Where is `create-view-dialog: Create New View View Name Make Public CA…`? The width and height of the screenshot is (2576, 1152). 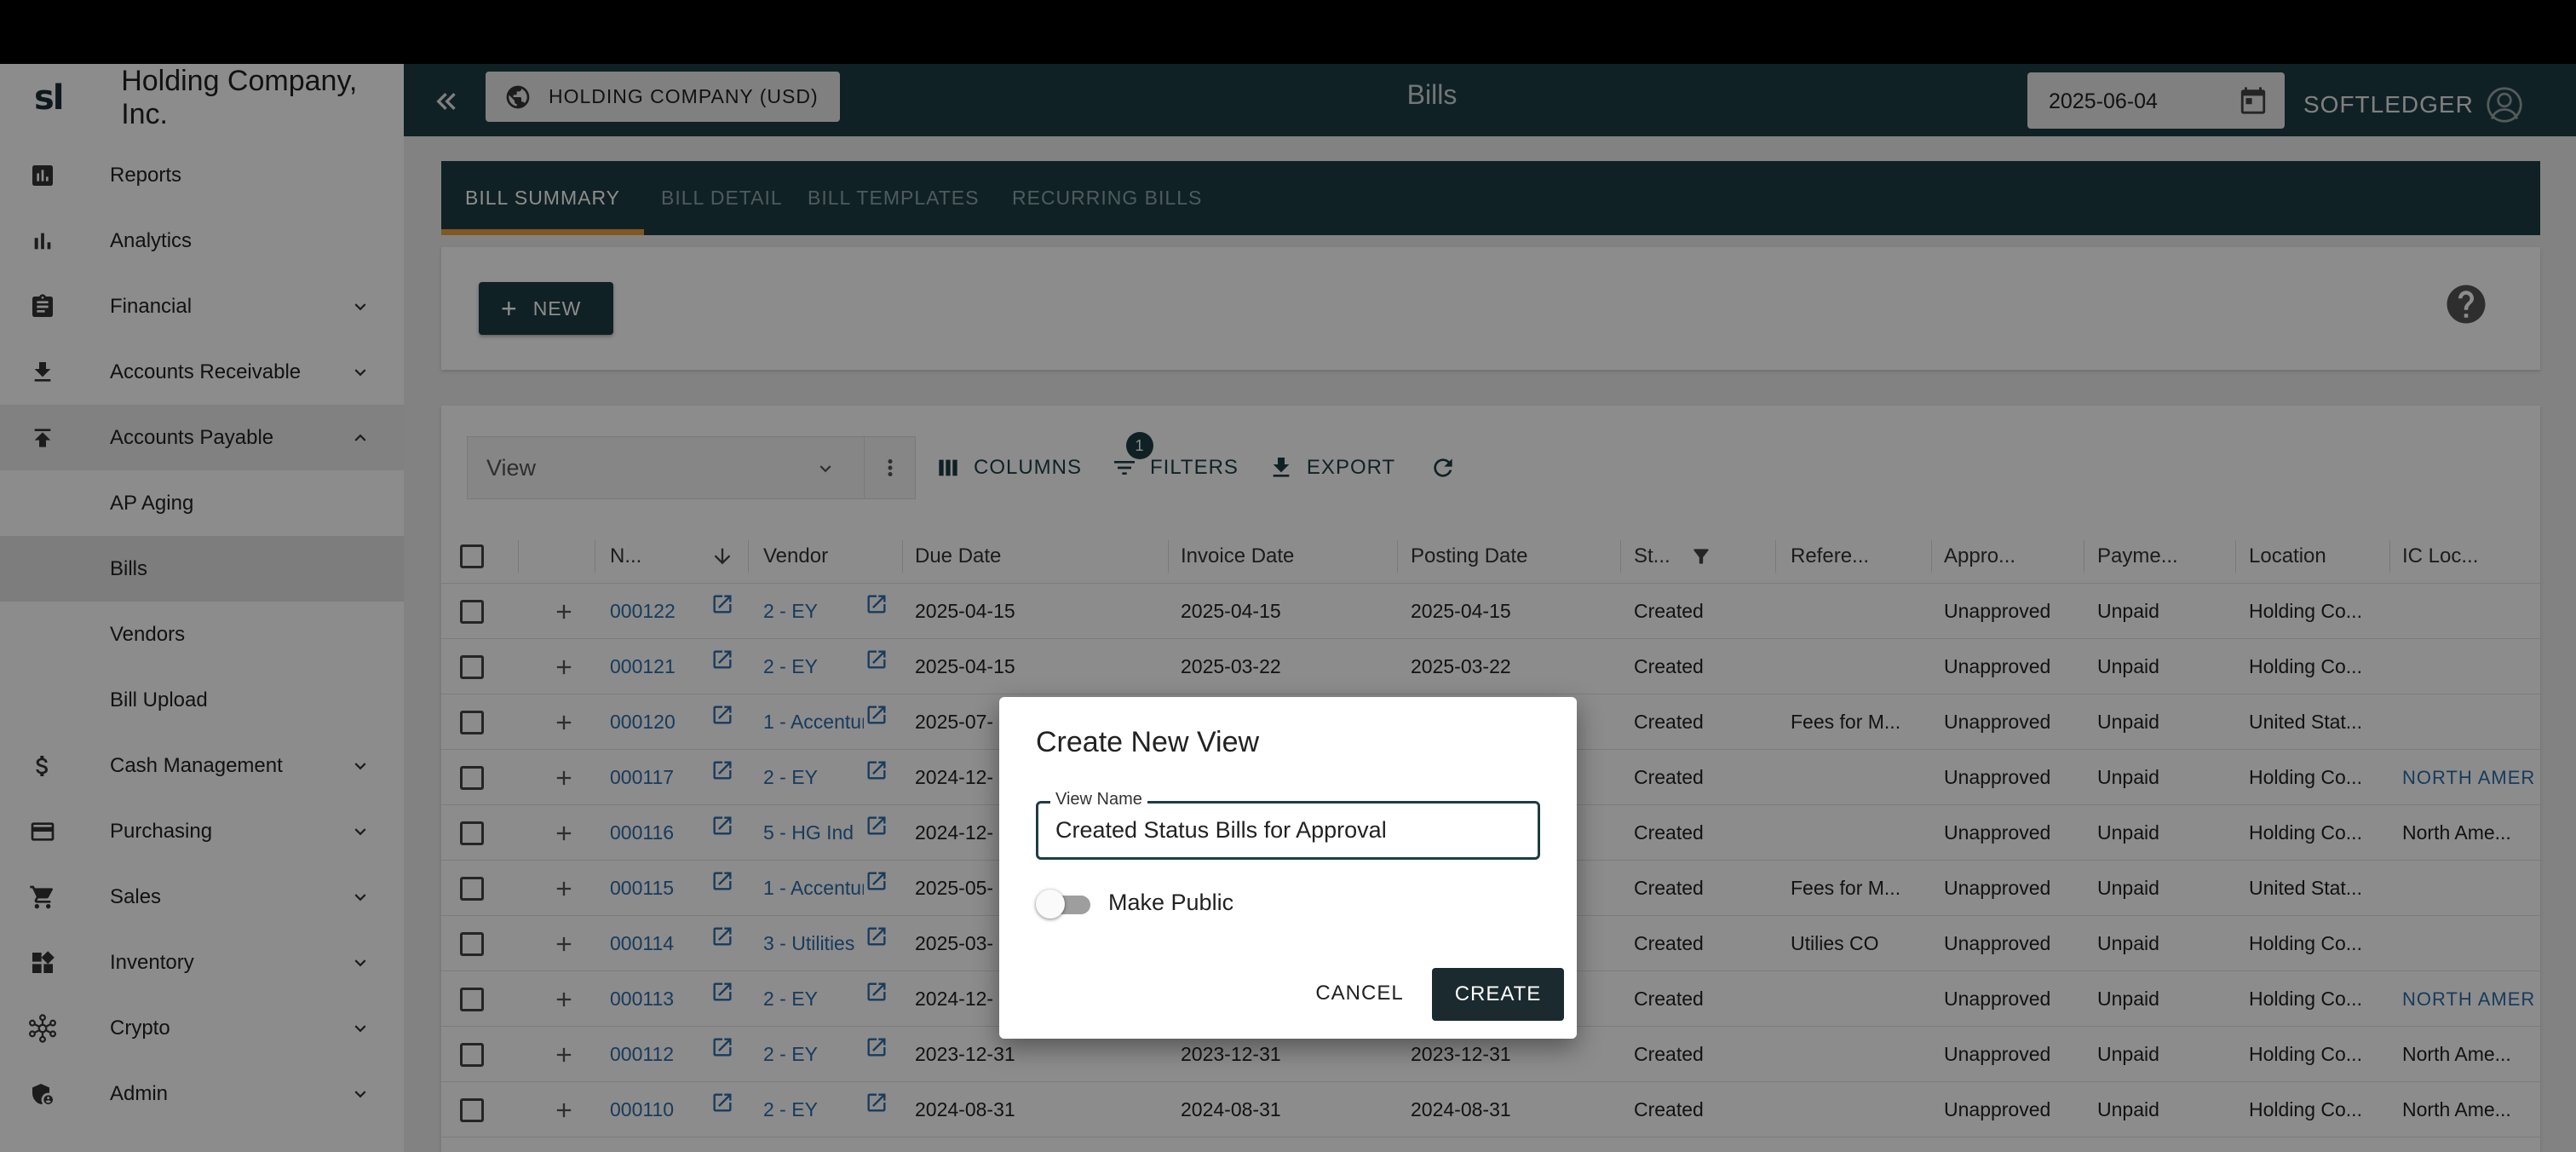 create-view-dialog: Create New View View Name Make Public CA… is located at coordinates (1288, 868).